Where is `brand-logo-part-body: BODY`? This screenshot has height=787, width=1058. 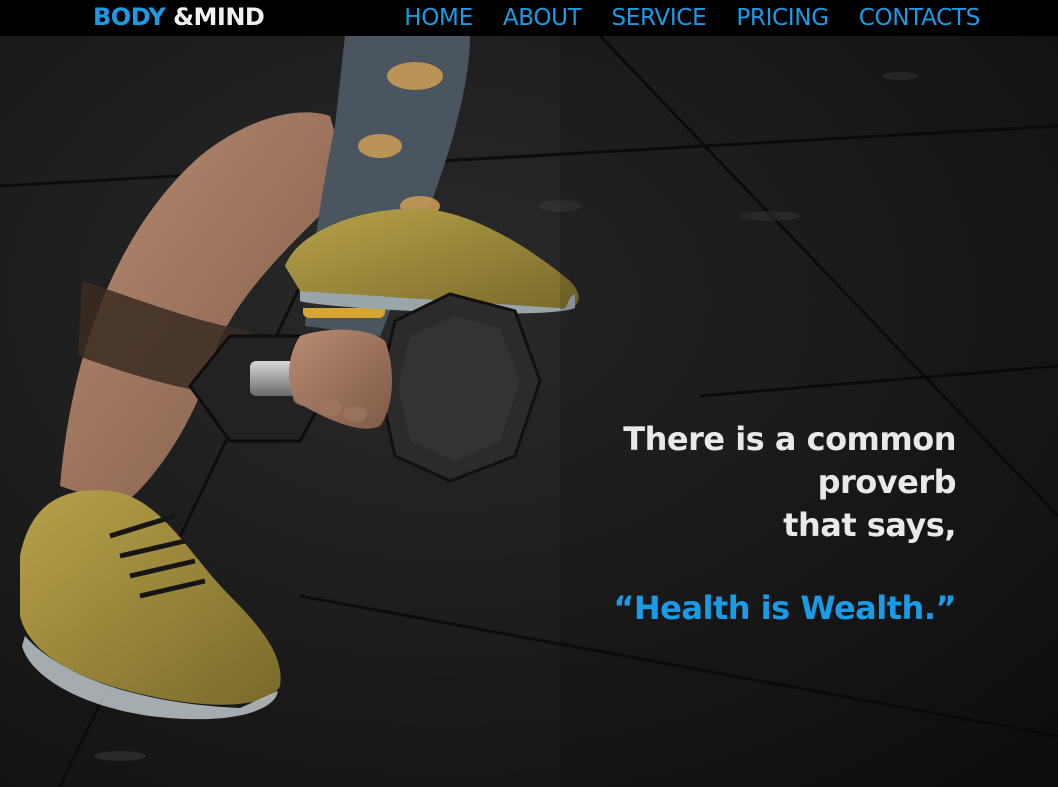
brand-logo-part-body: BODY is located at coordinates (129, 17).